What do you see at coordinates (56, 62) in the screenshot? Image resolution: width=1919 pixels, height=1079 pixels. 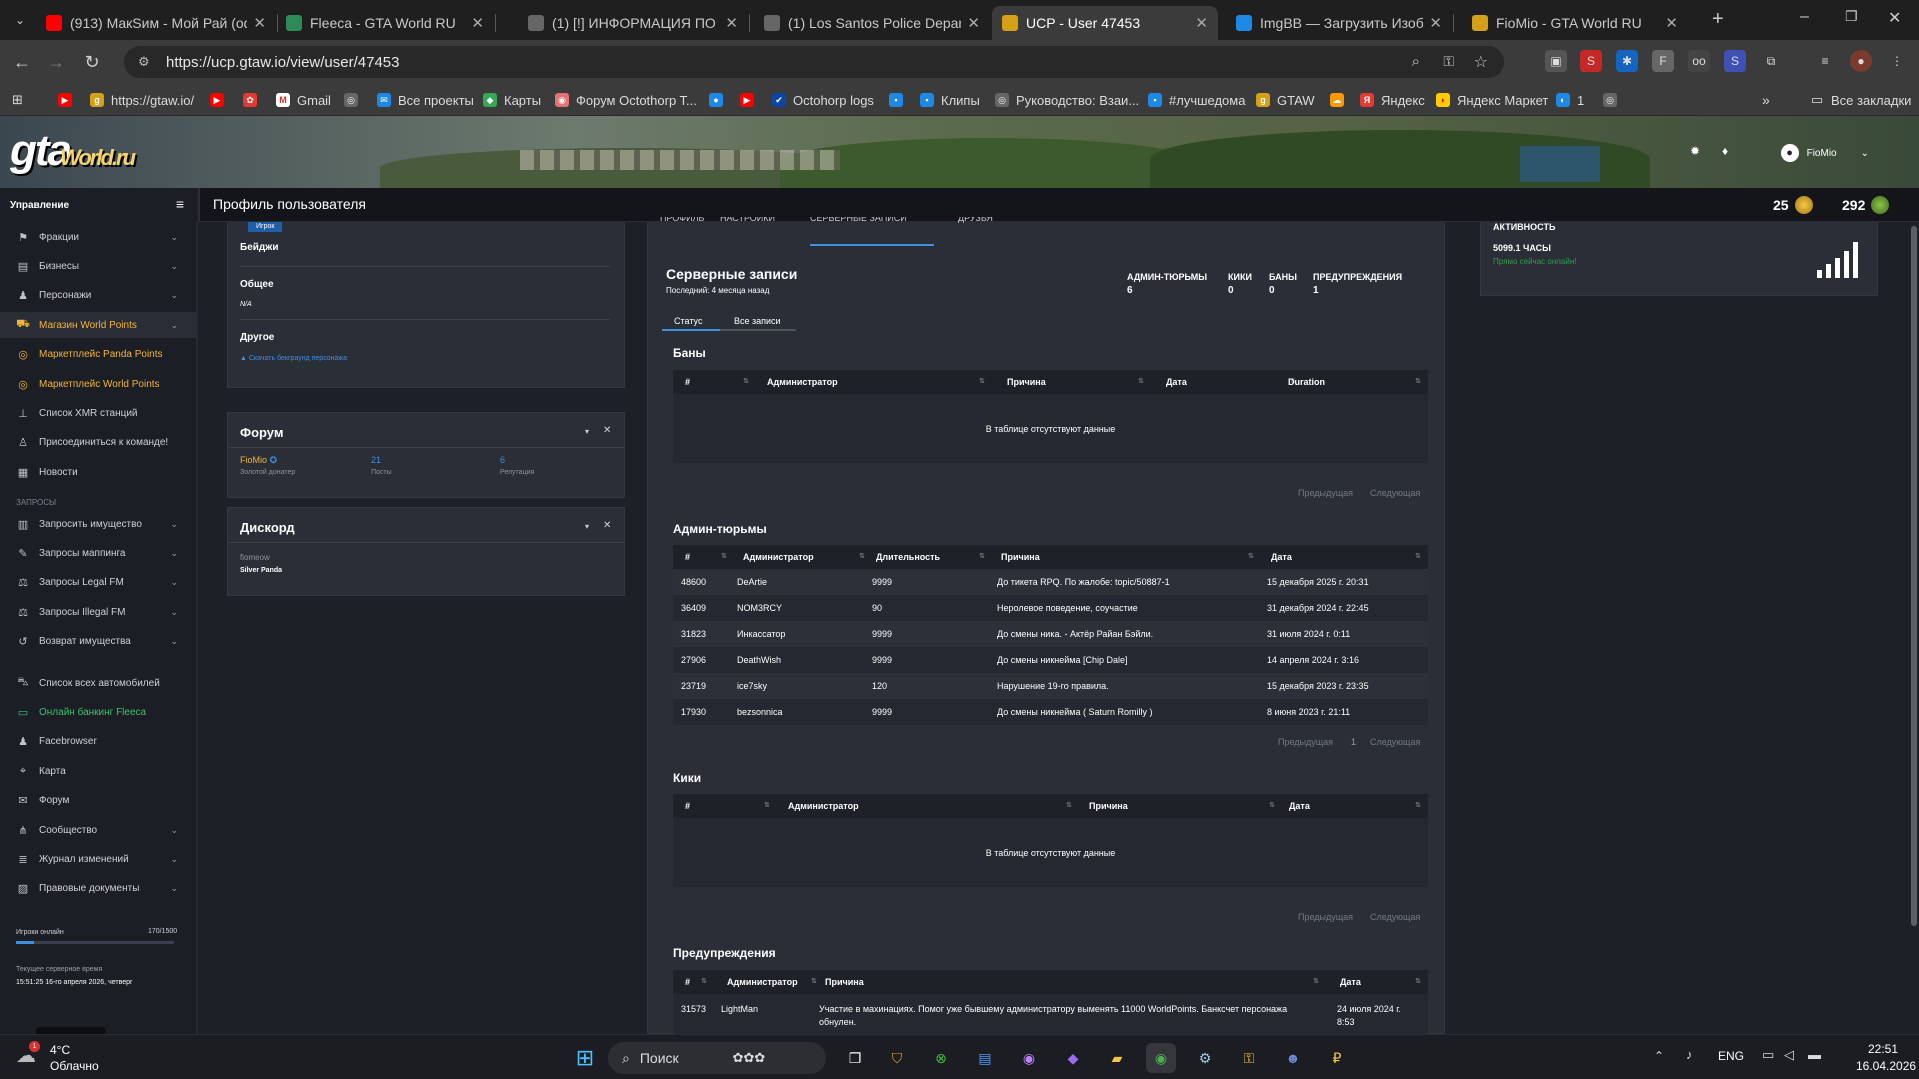 I see `forward-icon: →` at bounding box center [56, 62].